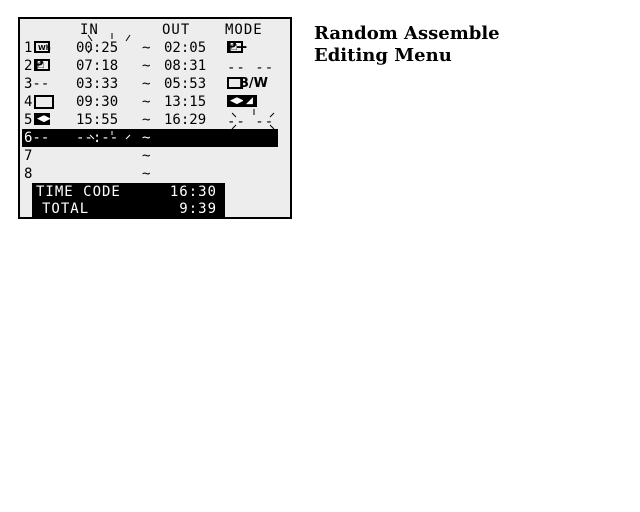 The height and width of the screenshot is (512, 640). What do you see at coordinates (66, 209) in the screenshot?
I see `total-label: TOTAL` at bounding box center [66, 209].